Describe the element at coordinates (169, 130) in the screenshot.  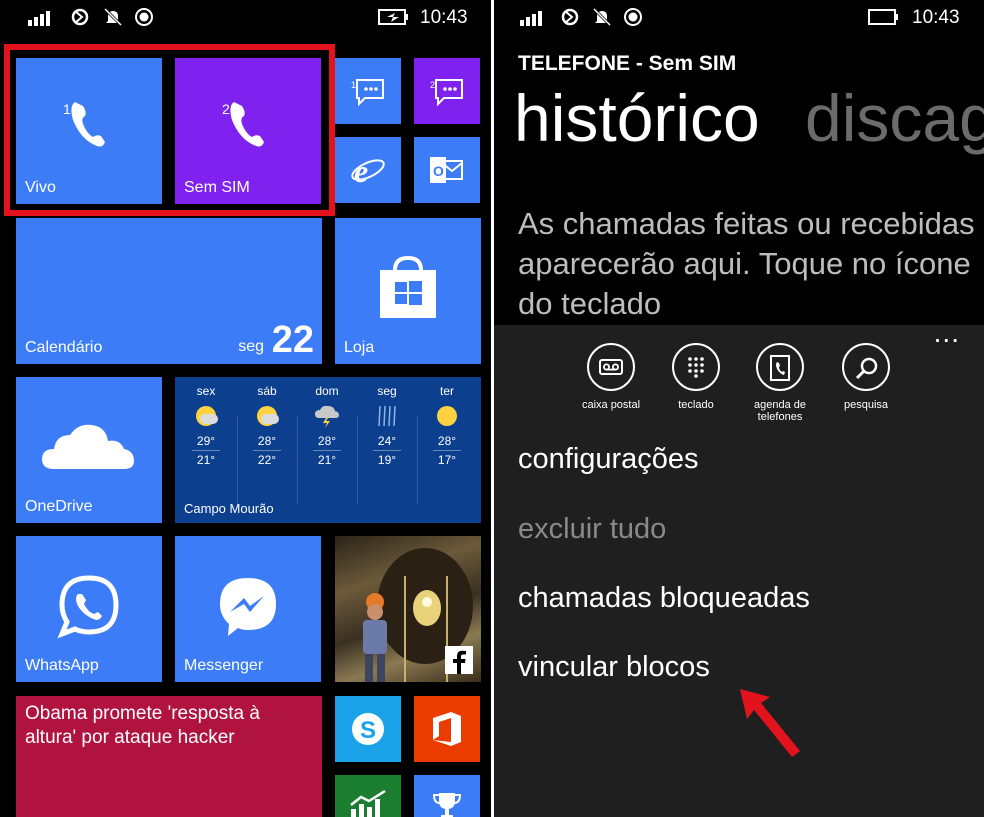
I see `highlight-box` at that location.